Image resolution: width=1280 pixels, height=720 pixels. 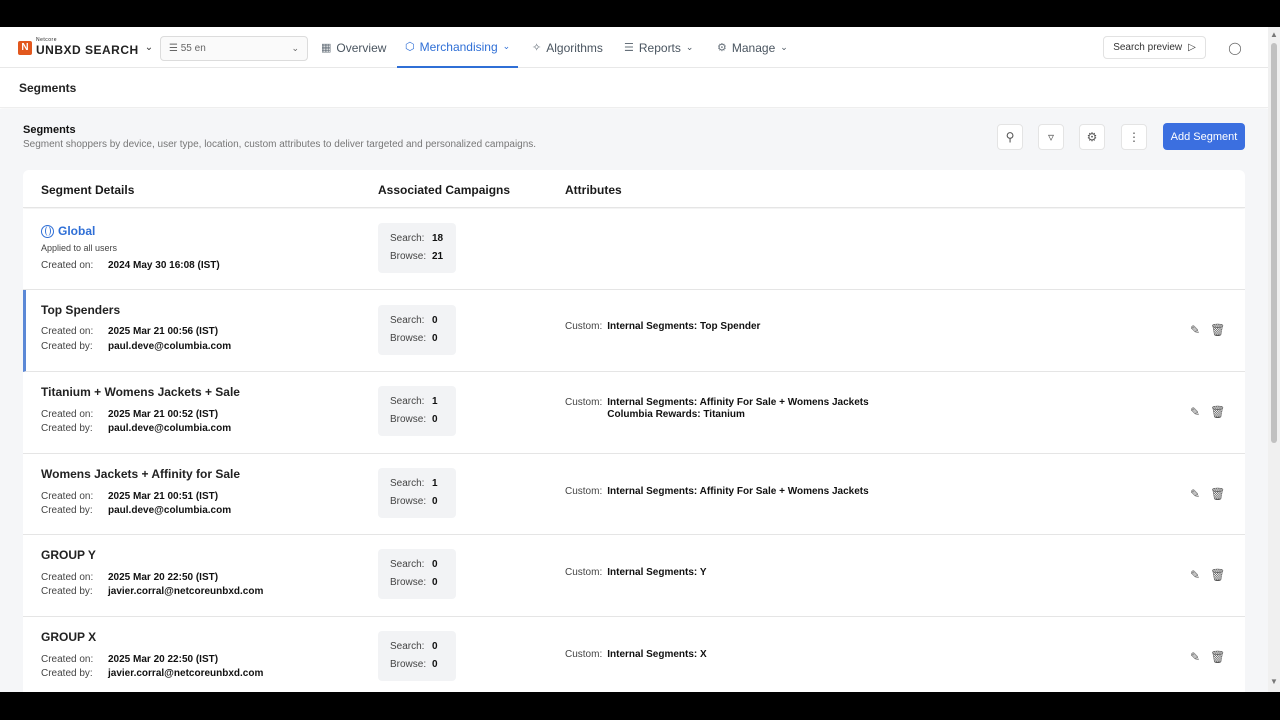 What do you see at coordinates (629, 48) in the screenshot?
I see `report-icon: ☰` at bounding box center [629, 48].